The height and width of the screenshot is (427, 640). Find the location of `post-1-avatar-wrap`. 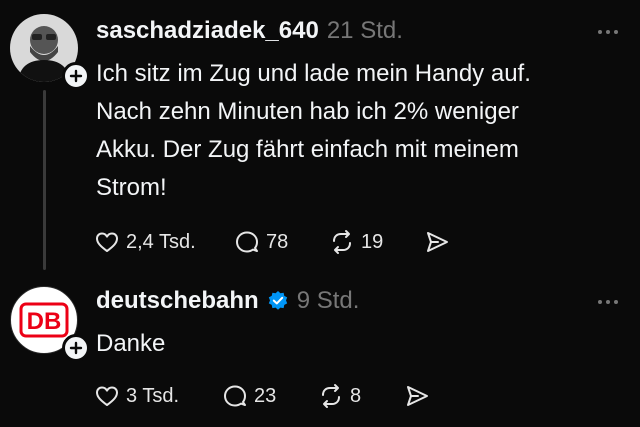

post-1-avatar-wrap is located at coordinates (50, 52).